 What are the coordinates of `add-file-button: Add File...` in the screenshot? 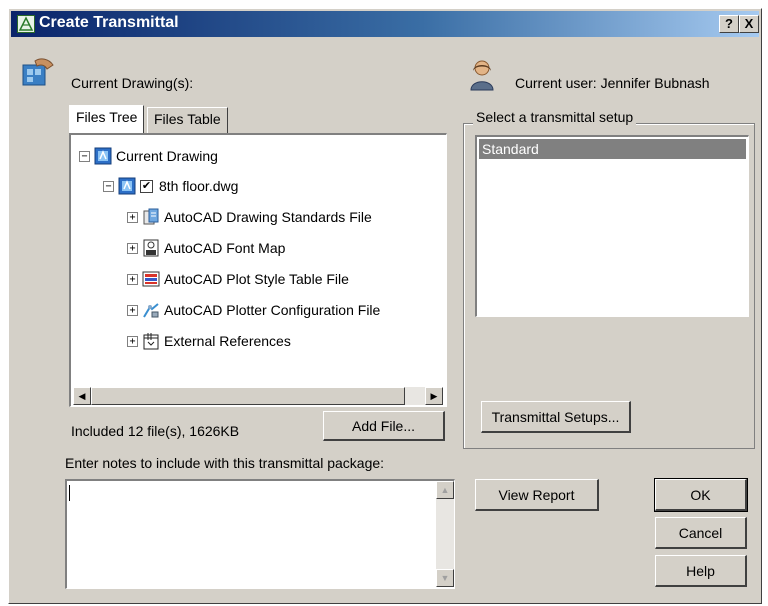 It's located at (384, 426).